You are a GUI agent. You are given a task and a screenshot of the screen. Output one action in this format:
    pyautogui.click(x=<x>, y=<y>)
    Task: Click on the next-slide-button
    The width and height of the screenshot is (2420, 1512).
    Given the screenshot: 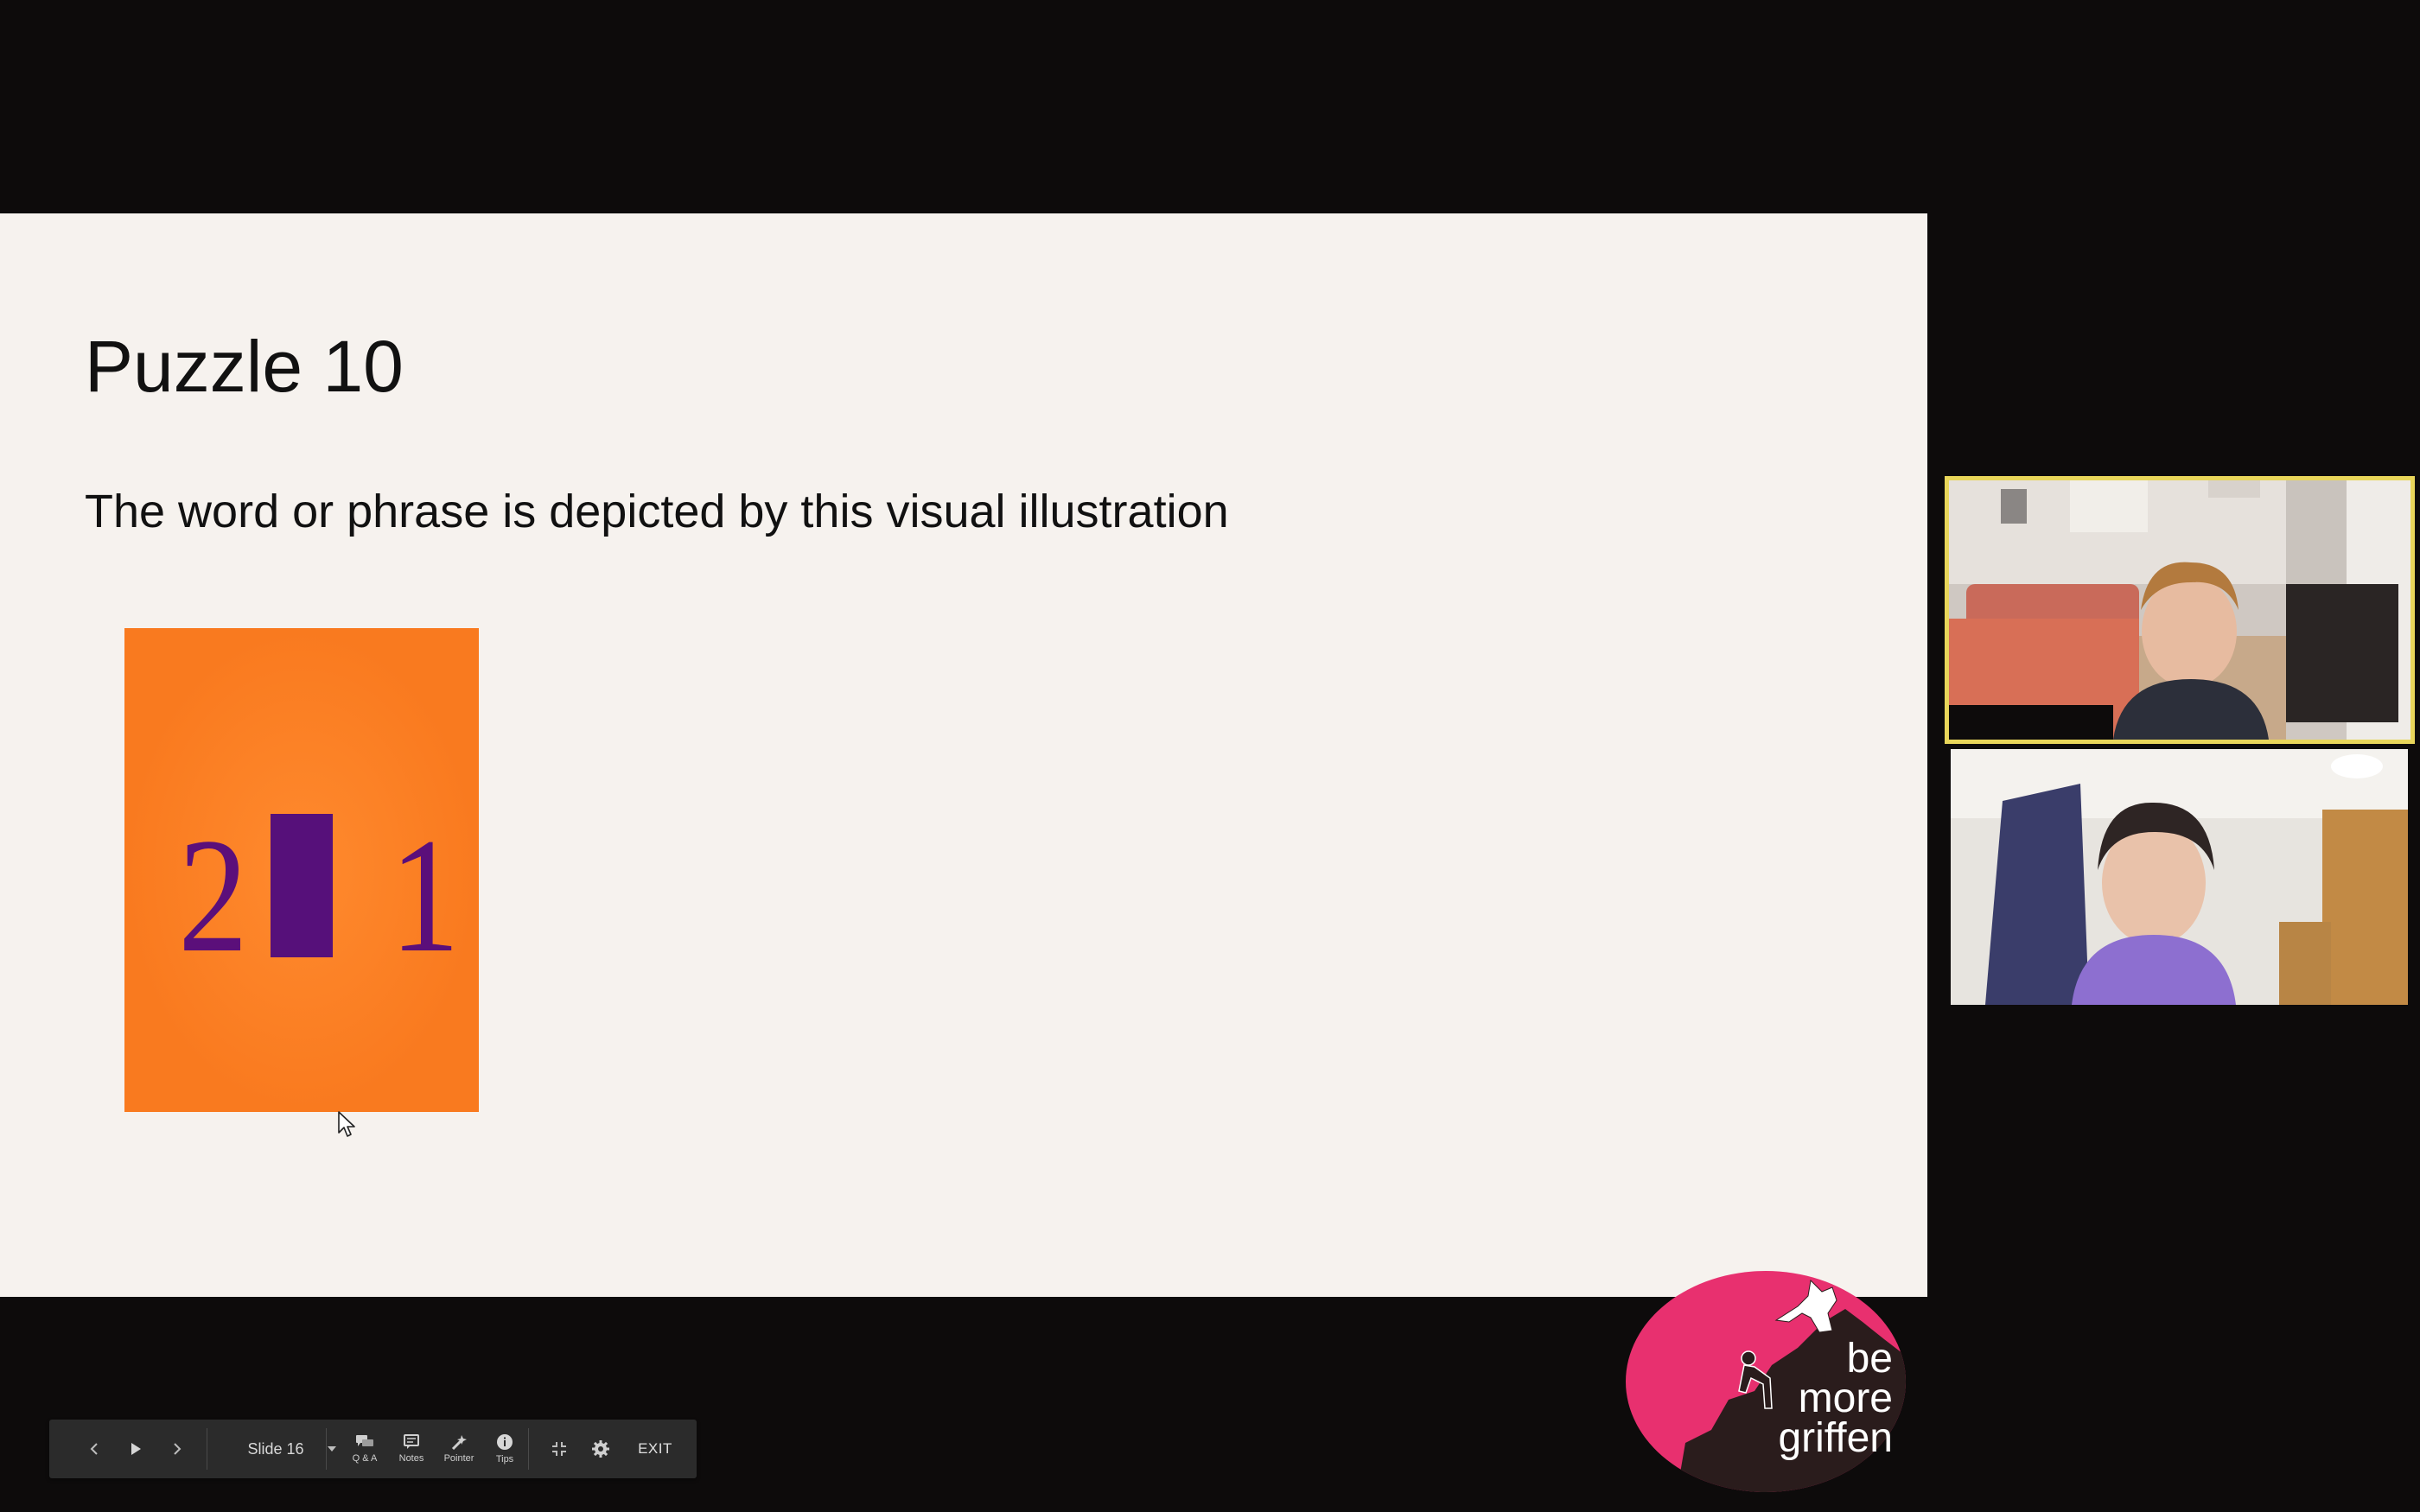 What is the action you would take?
    pyautogui.click(x=177, y=1449)
    